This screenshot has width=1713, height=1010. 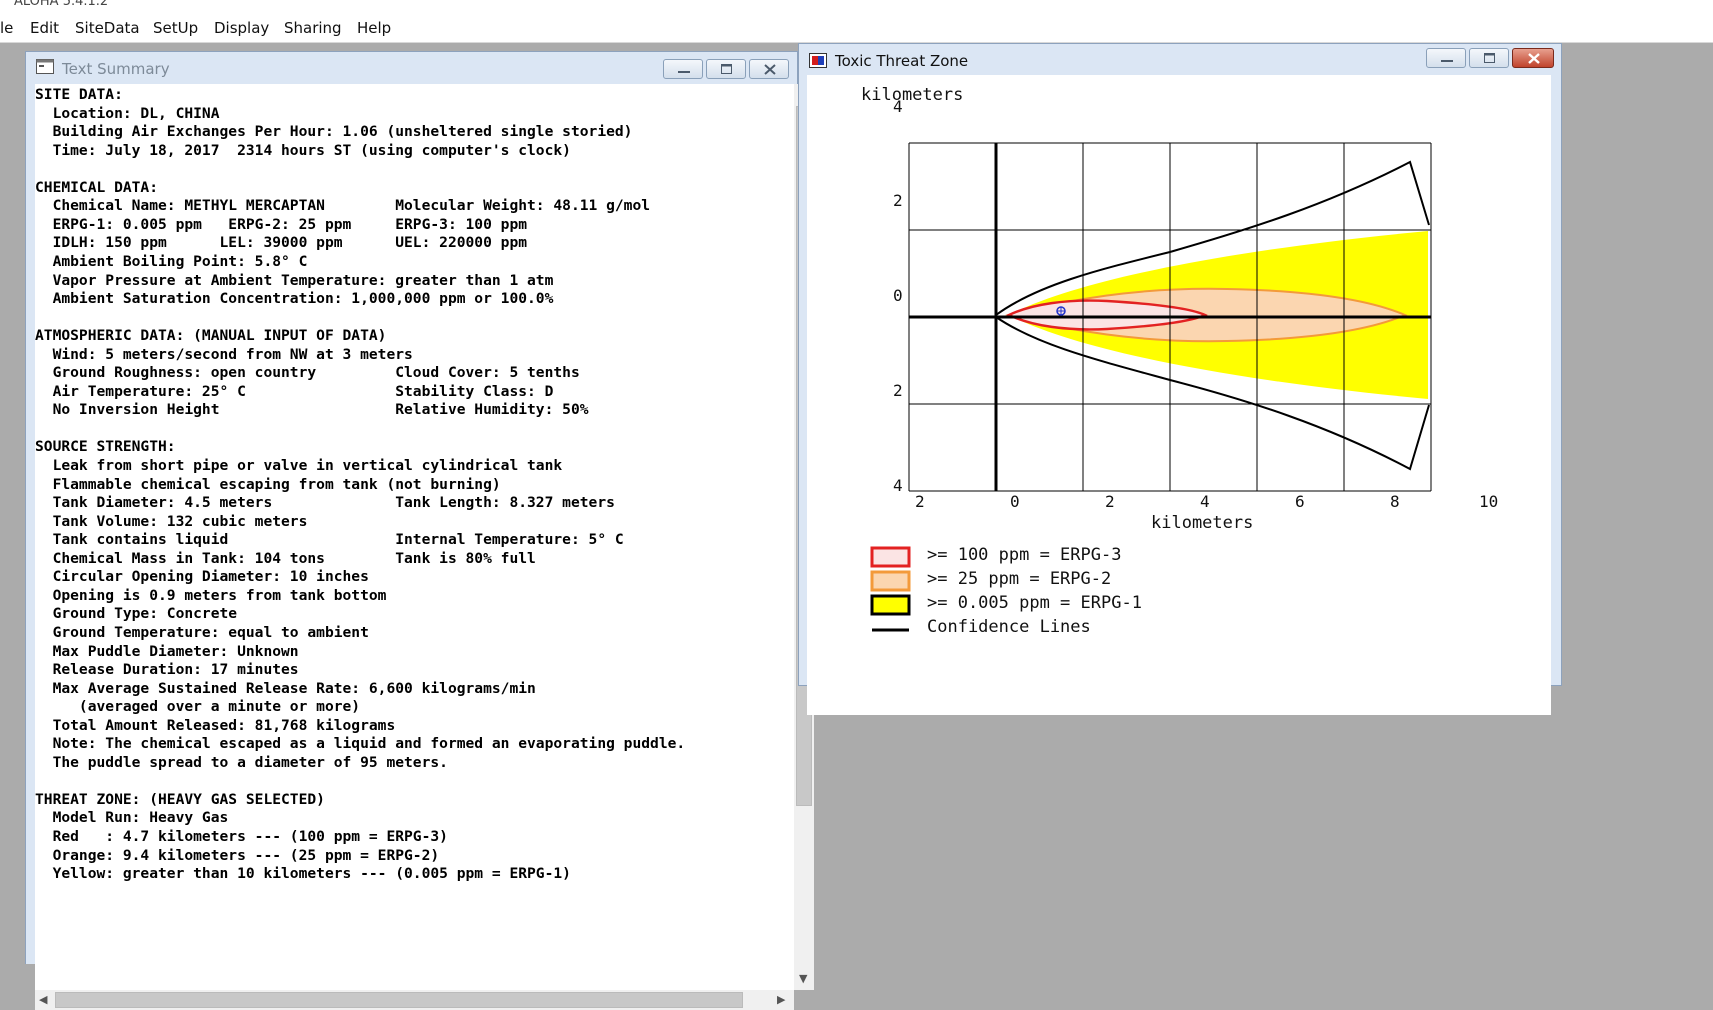 I want to click on tz-close-button, so click(x=1533, y=58).